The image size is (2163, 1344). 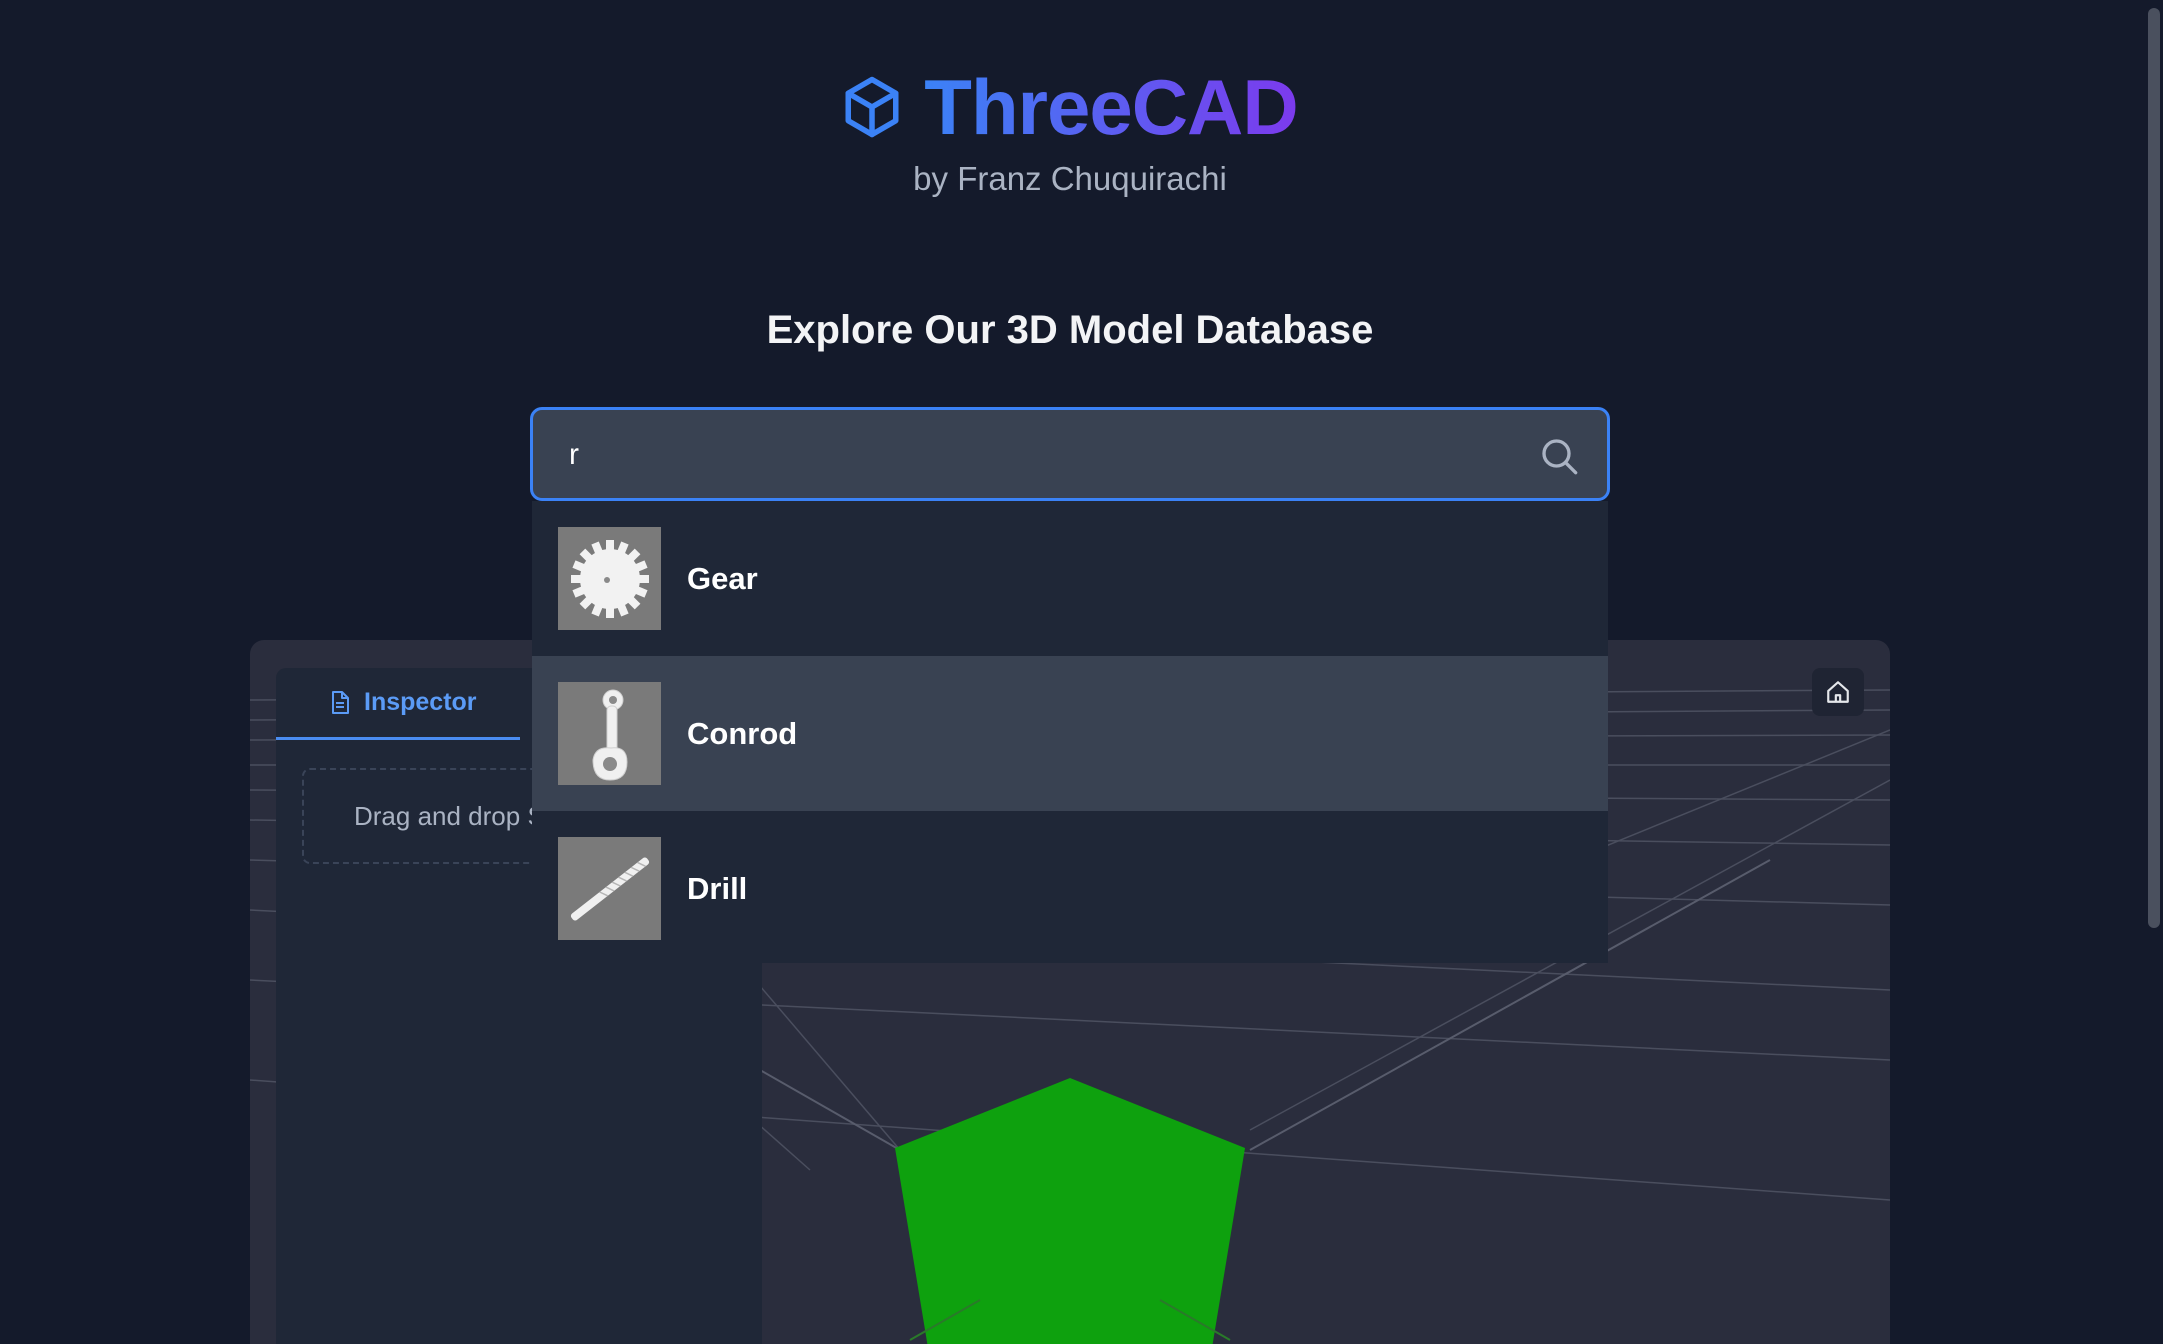 What do you see at coordinates (717, 888) in the screenshot?
I see `result-label: Drill` at bounding box center [717, 888].